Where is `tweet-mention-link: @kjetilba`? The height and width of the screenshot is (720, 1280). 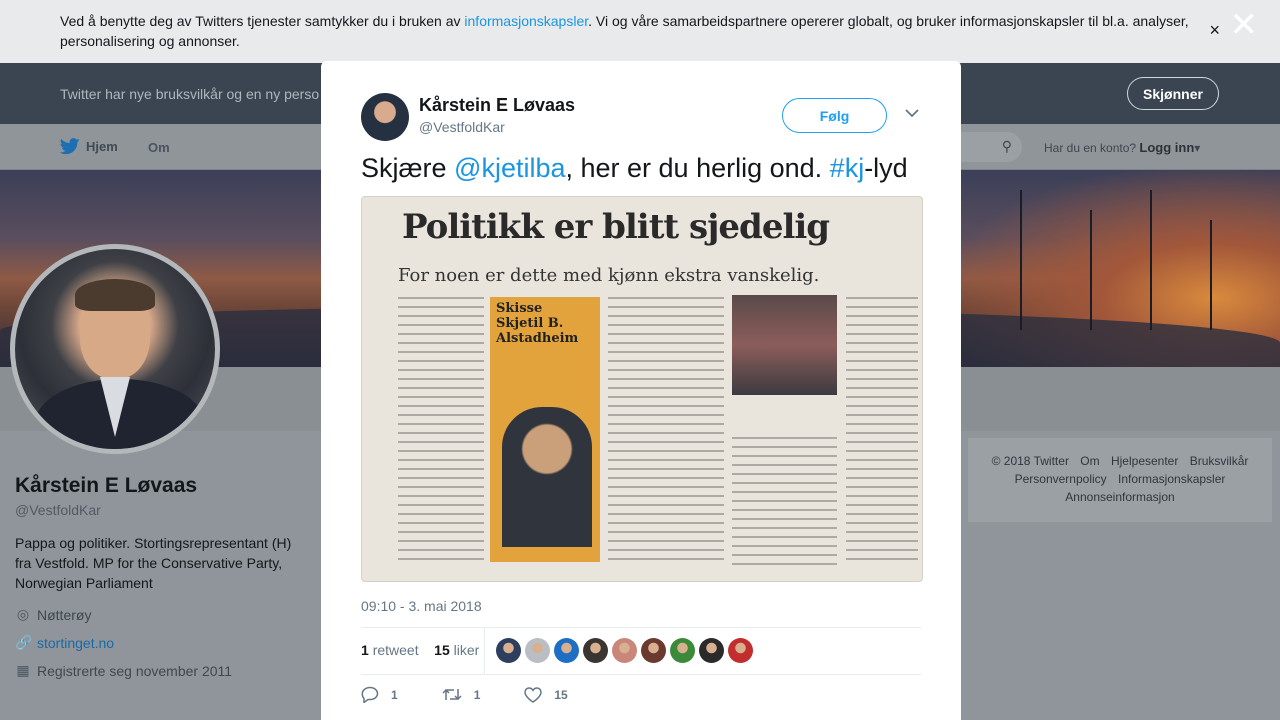 tweet-mention-link: @kjetilba is located at coordinates (509, 168).